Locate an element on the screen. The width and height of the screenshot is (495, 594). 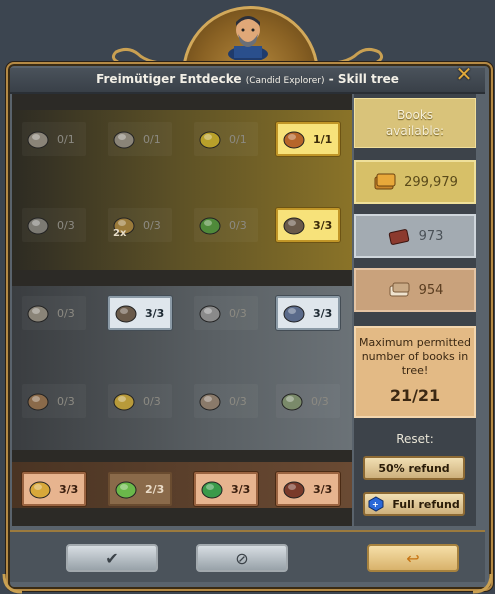
full-refund-button: + Full refund is located at coordinates (414, 504).